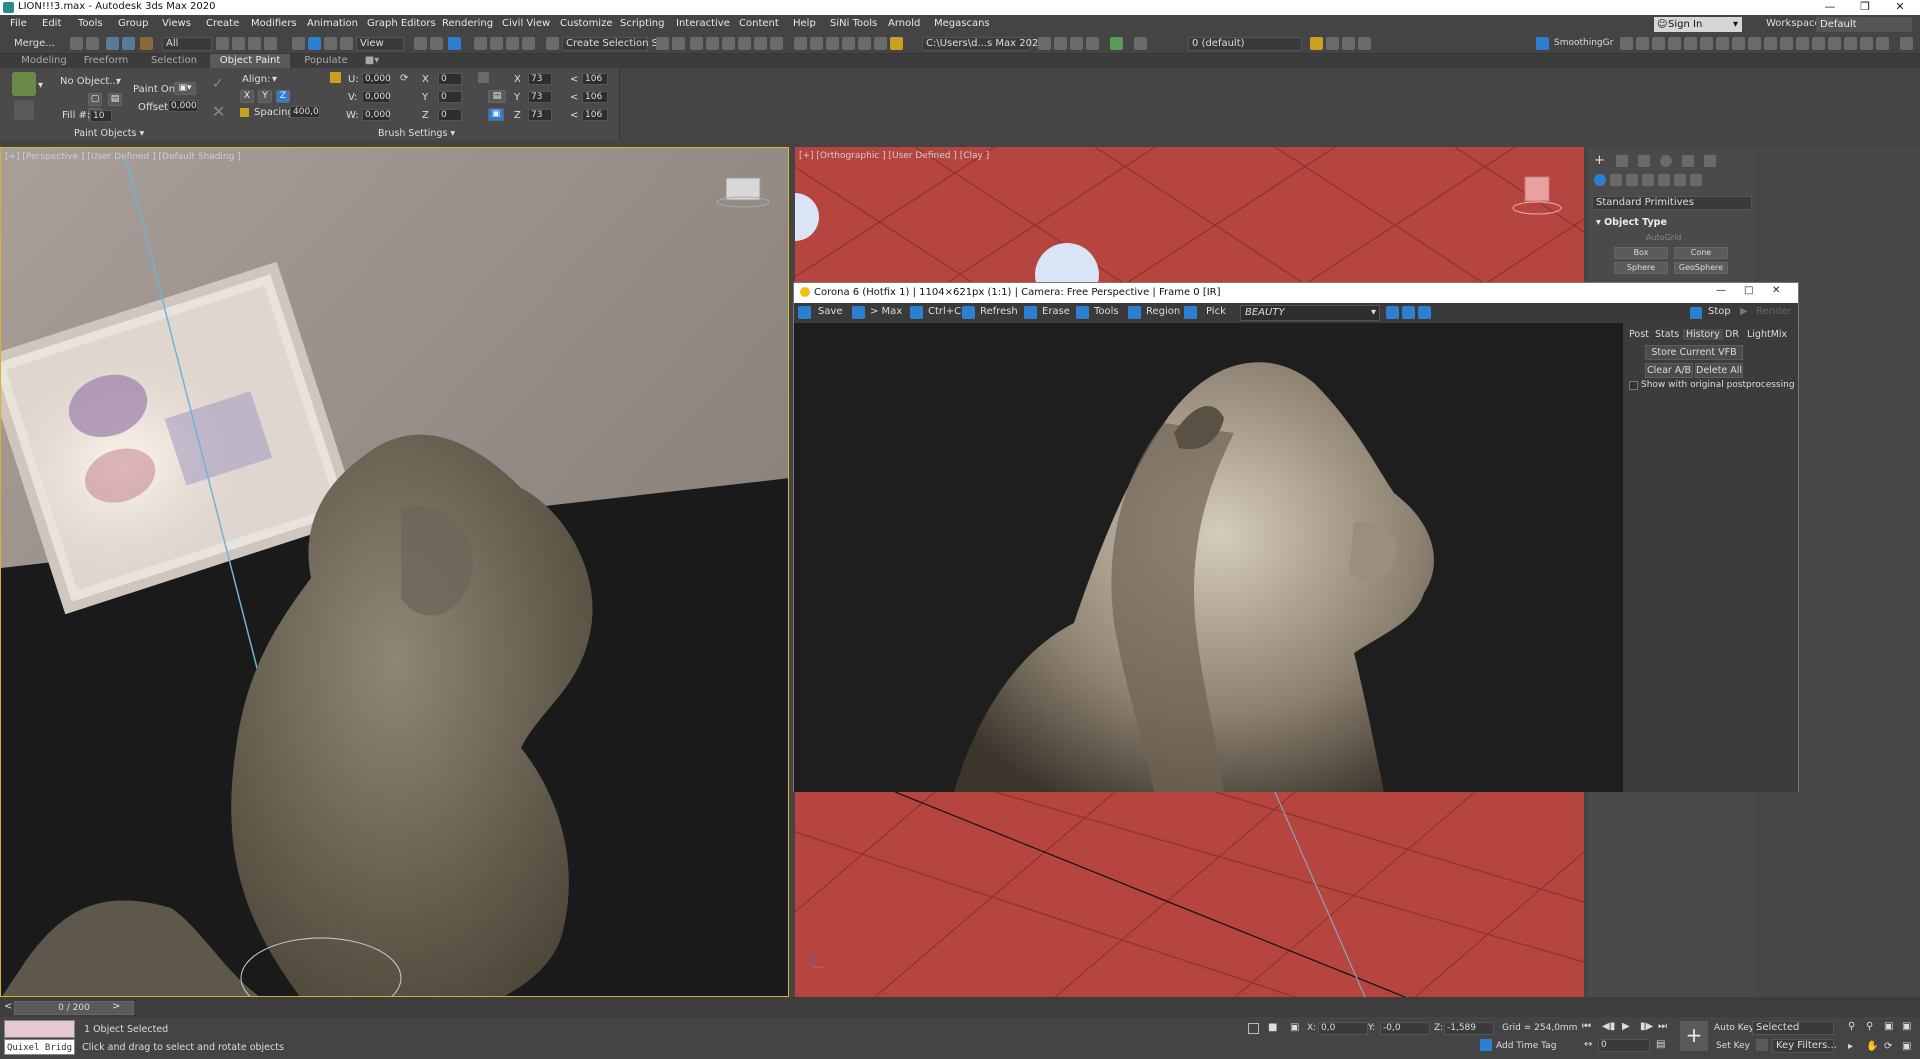 The width and height of the screenshot is (1920, 1059). Describe the element at coordinates (703, 23) in the screenshot. I see `menu-interactive: Interactive` at that location.